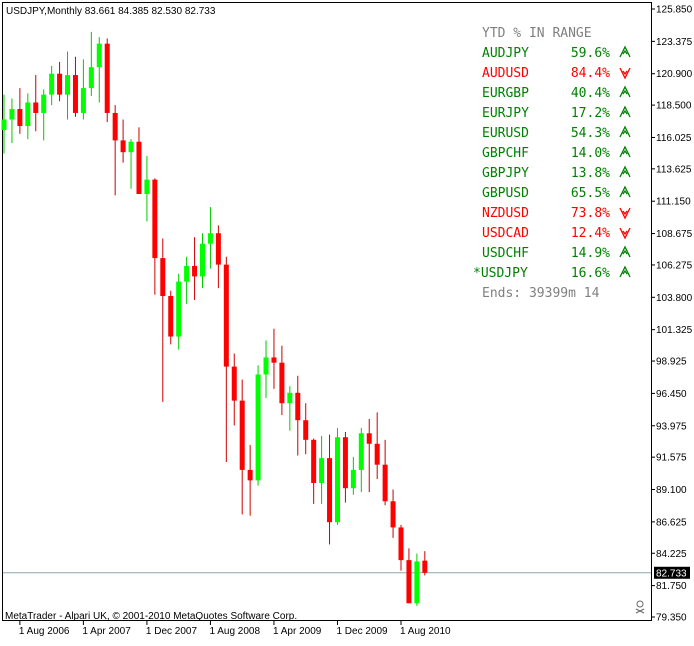 The height and width of the screenshot is (646, 694). I want to click on panel-row-symbol: AUDJPY, so click(505, 53).